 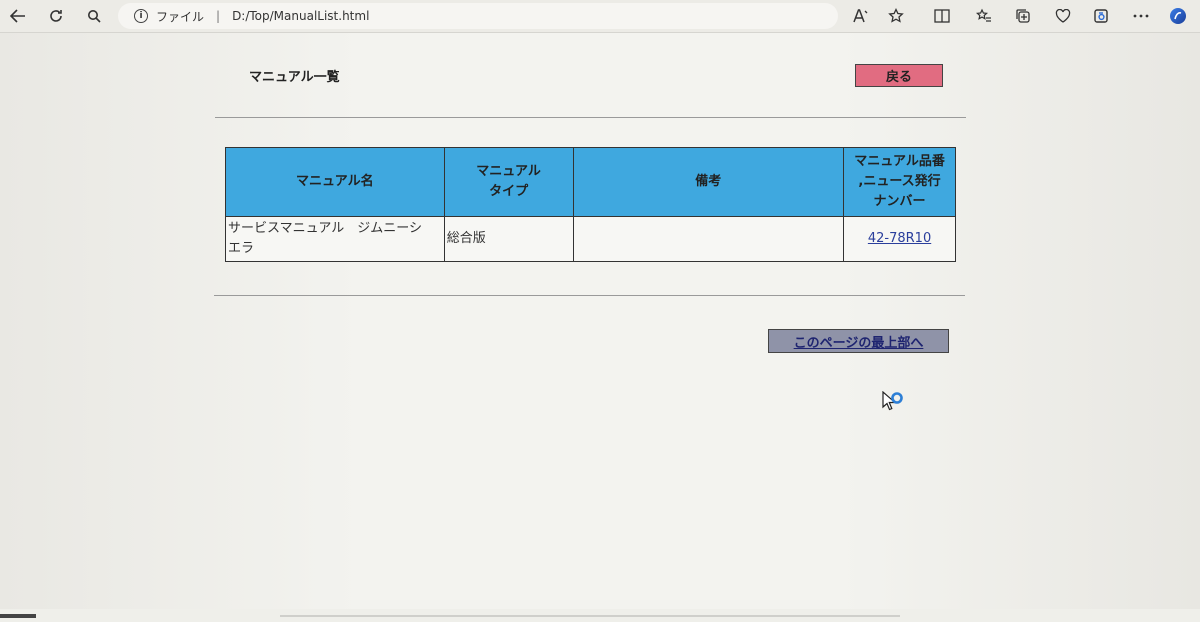 What do you see at coordinates (94, 16) in the screenshot?
I see `search-icon` at bounding box center [94, 16].